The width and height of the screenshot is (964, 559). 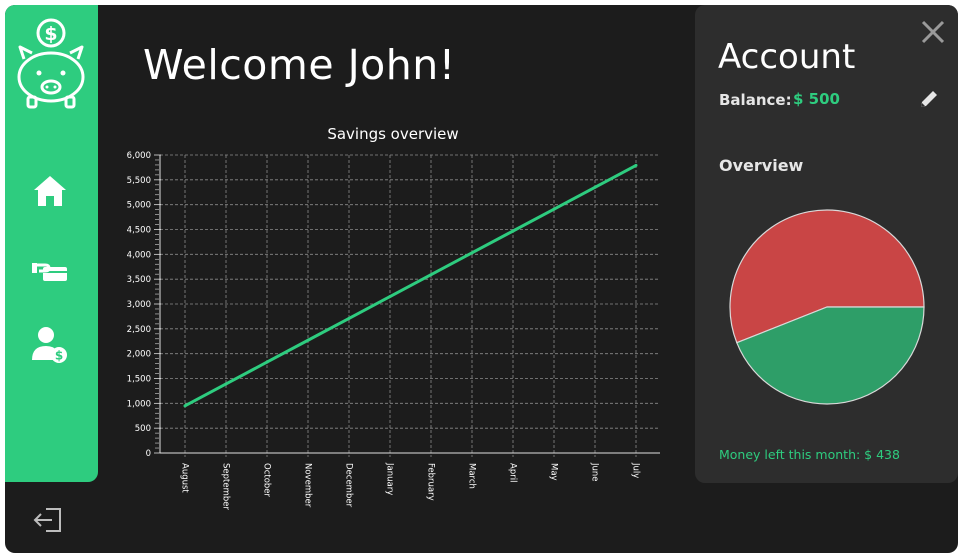 I want to click on transfer-icon, so click(x=49, y=272).